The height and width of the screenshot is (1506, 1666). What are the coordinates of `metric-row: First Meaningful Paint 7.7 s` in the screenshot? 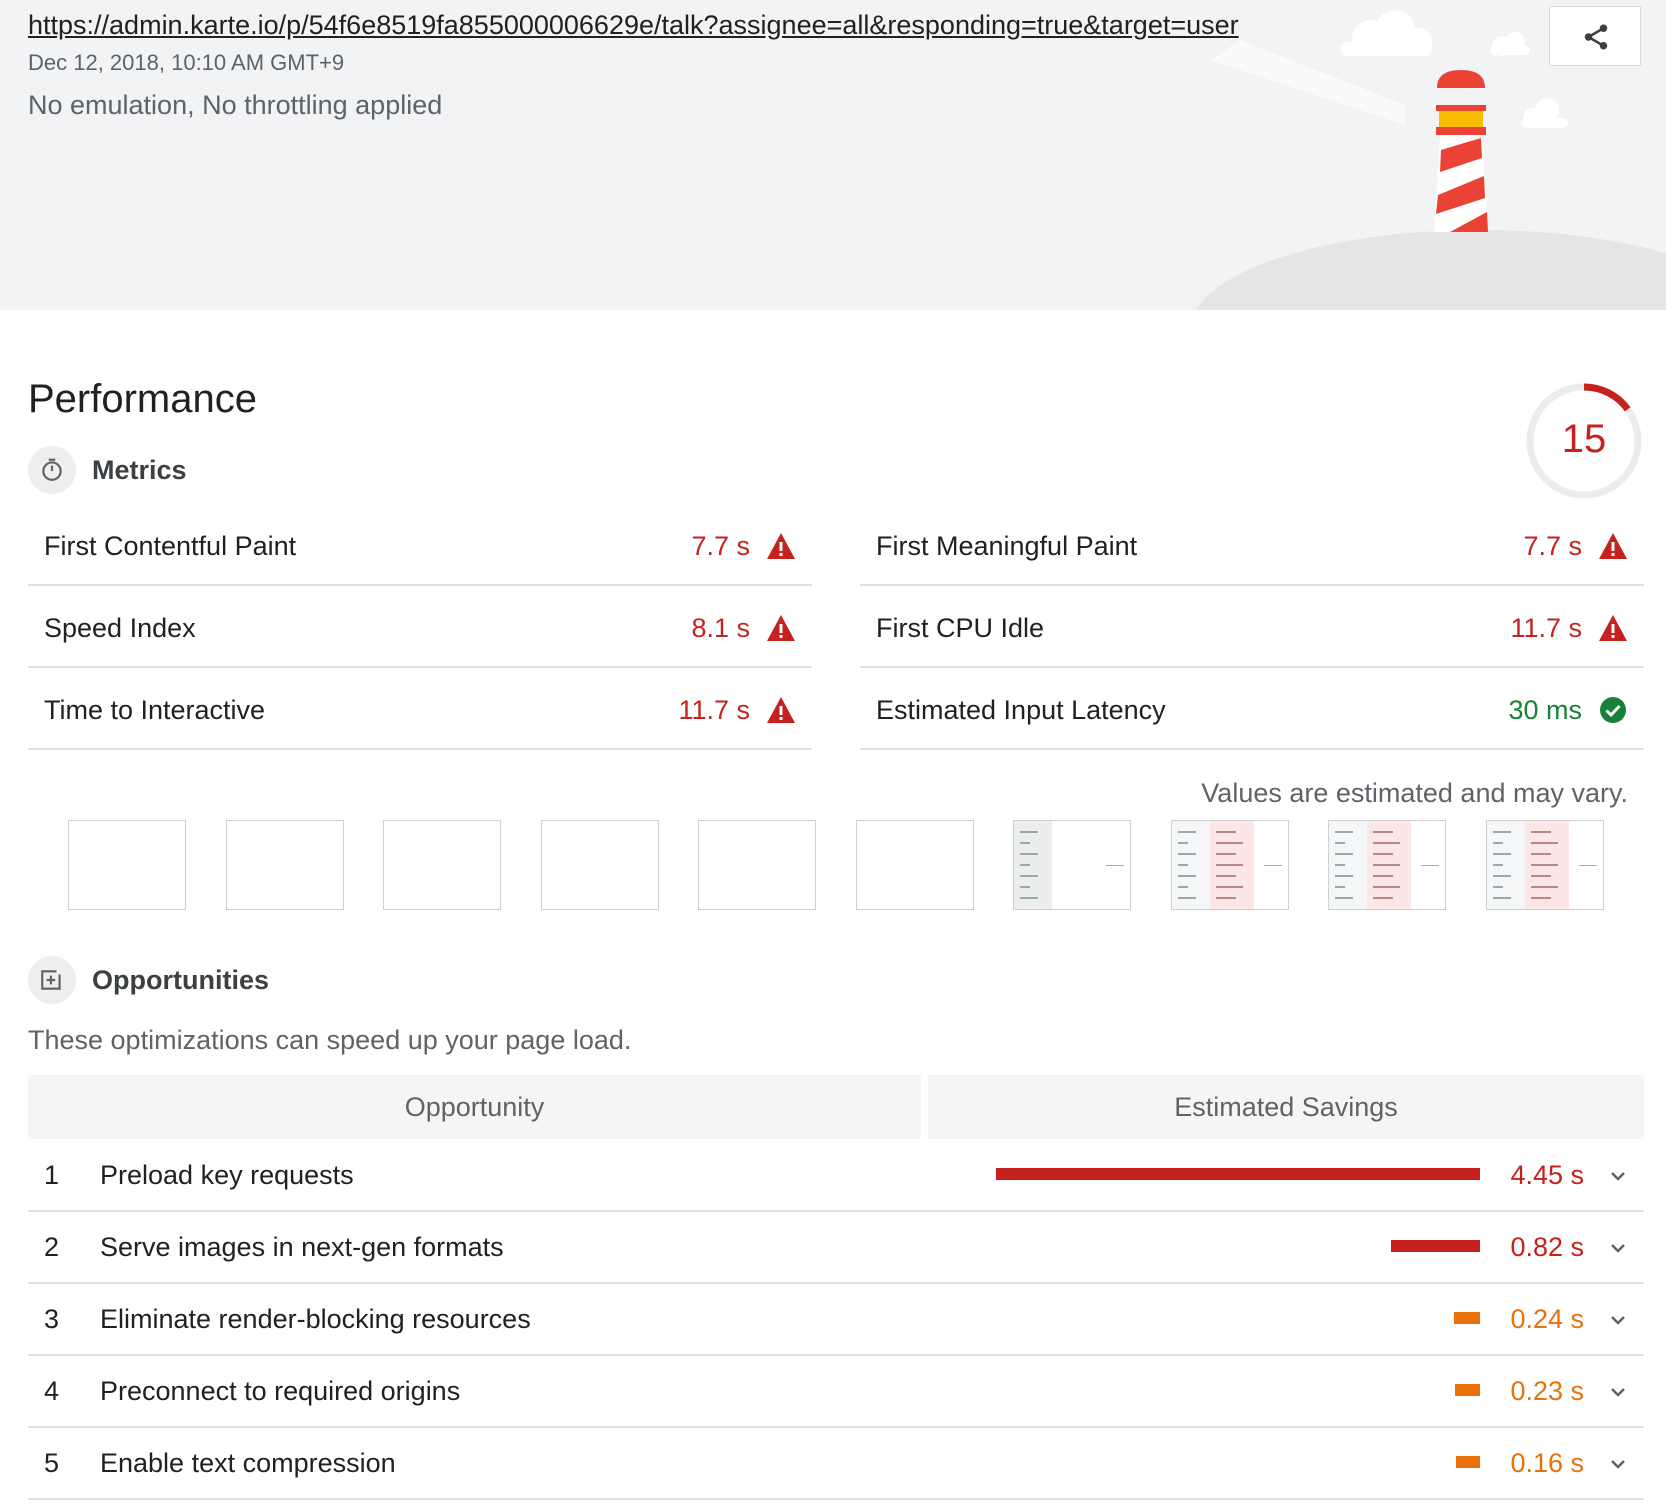 It's located at (1252, 546).